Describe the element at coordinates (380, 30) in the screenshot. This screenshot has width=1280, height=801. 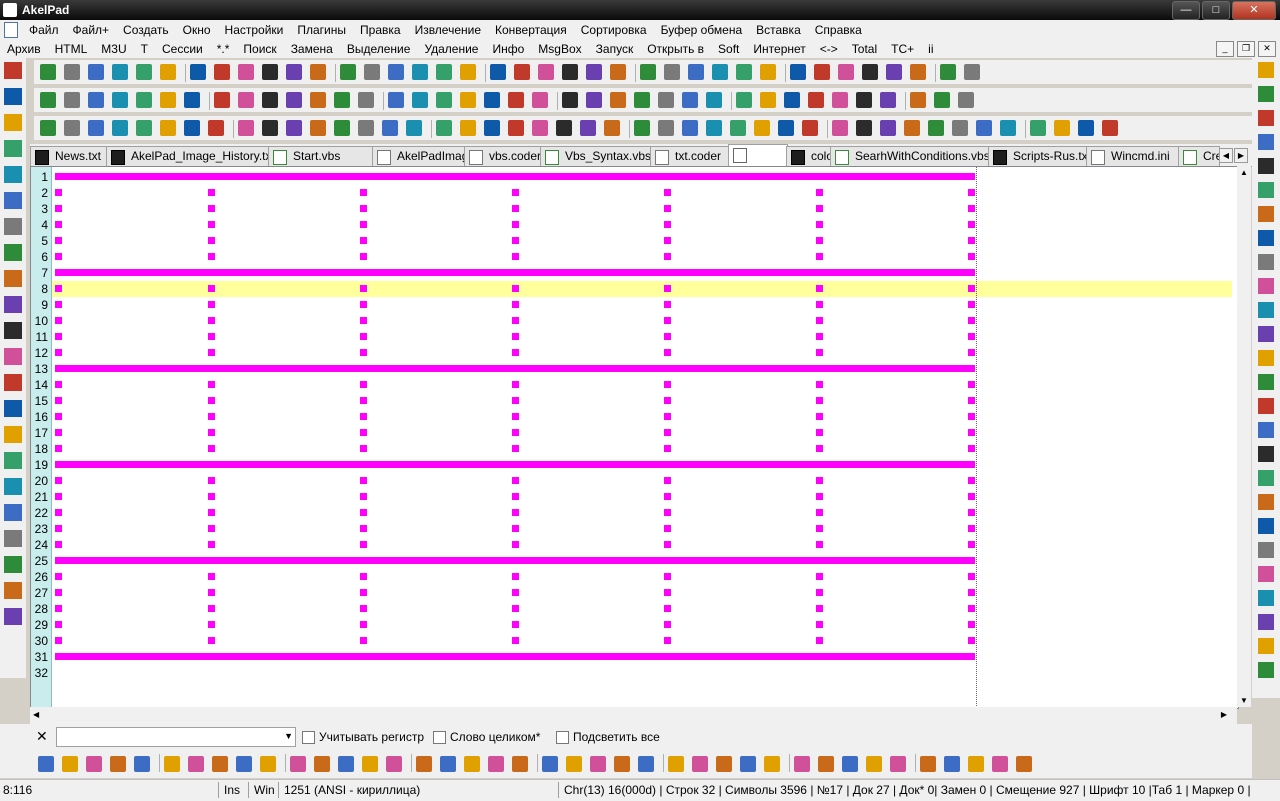
I see `menu-item-7: Правка` at that location.